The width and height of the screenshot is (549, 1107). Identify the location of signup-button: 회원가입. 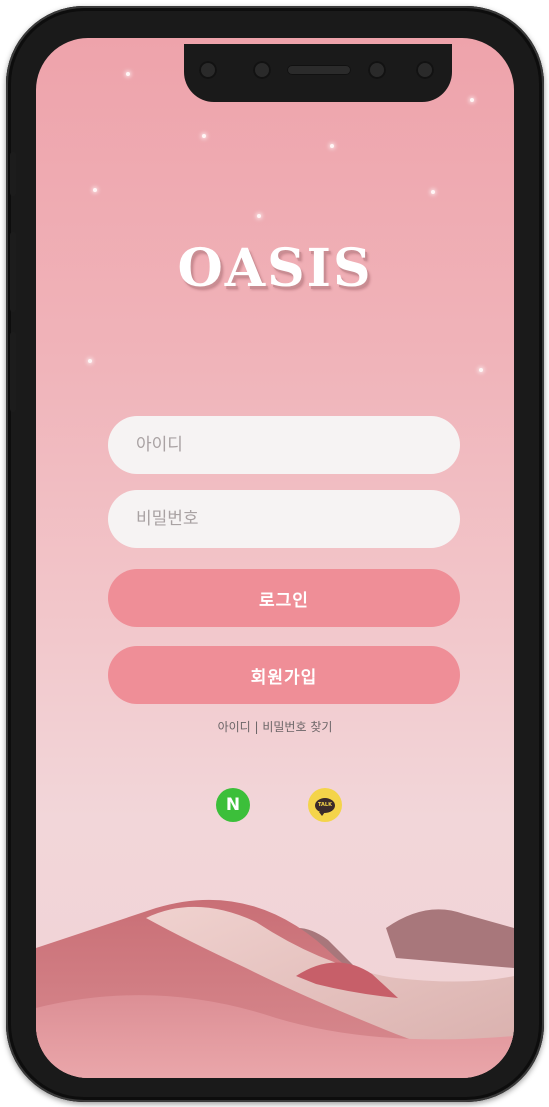
(284, 675).